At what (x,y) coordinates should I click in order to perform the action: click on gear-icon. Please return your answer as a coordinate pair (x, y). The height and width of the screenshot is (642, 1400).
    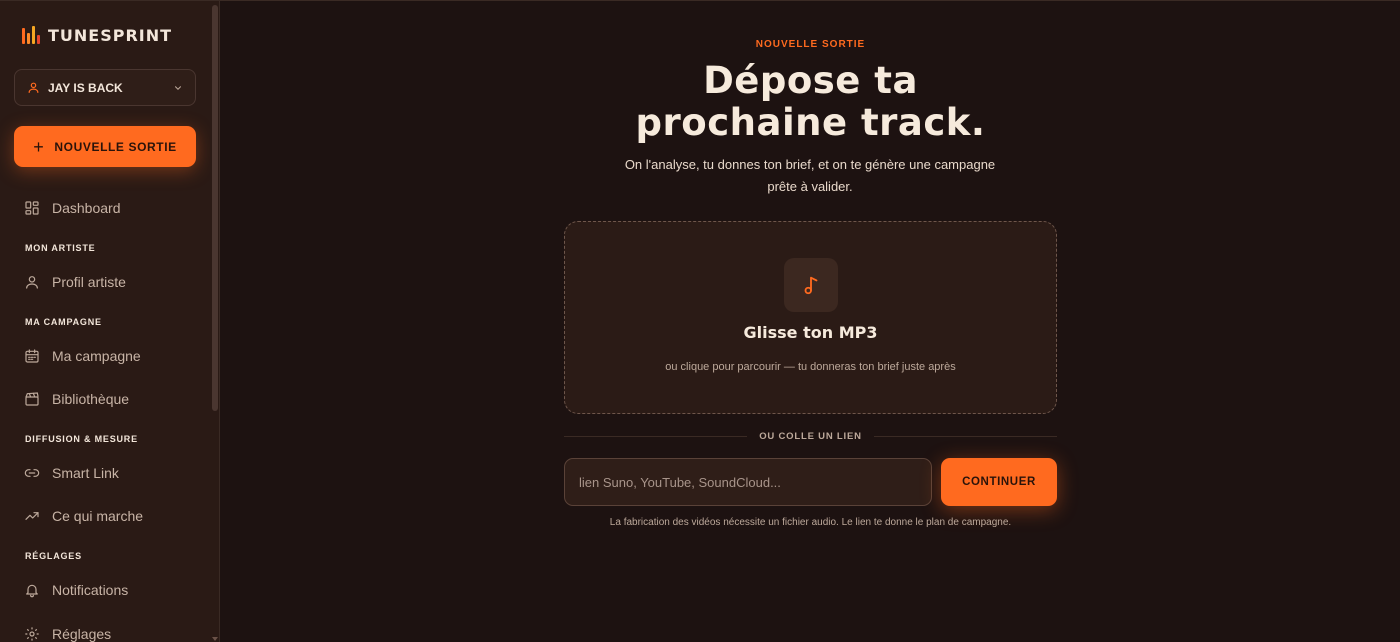
    Looking at the image, I should click on (32, 634).